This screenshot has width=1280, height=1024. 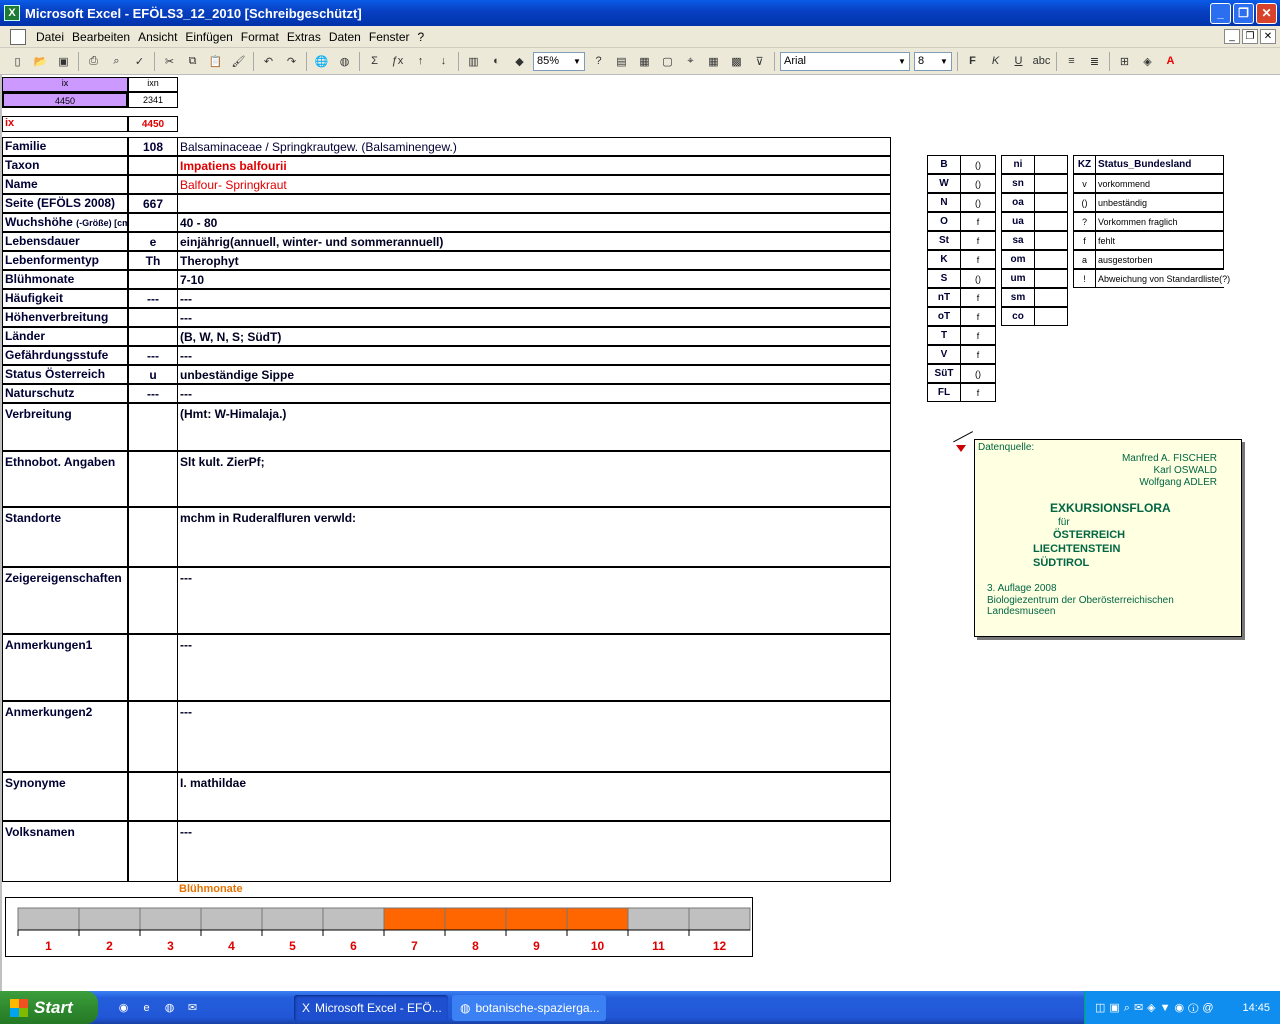 I want to click on menu-ansicht: Ansicht, so click(x=157, y=37).